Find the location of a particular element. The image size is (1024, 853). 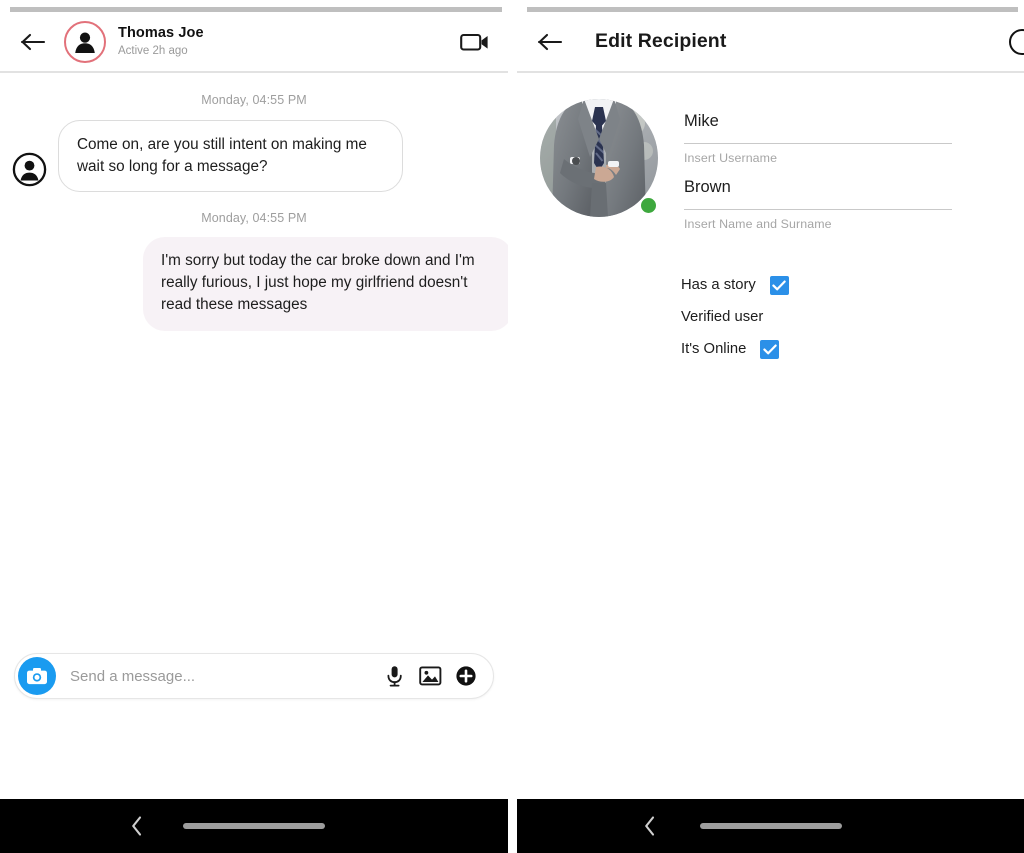

person-avatar-icon is located at coordinates (85, 42).